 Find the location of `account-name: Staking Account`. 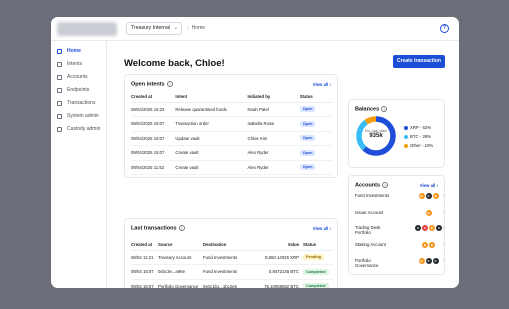

account-name: Staking Account is located at coordinates (370, 244).